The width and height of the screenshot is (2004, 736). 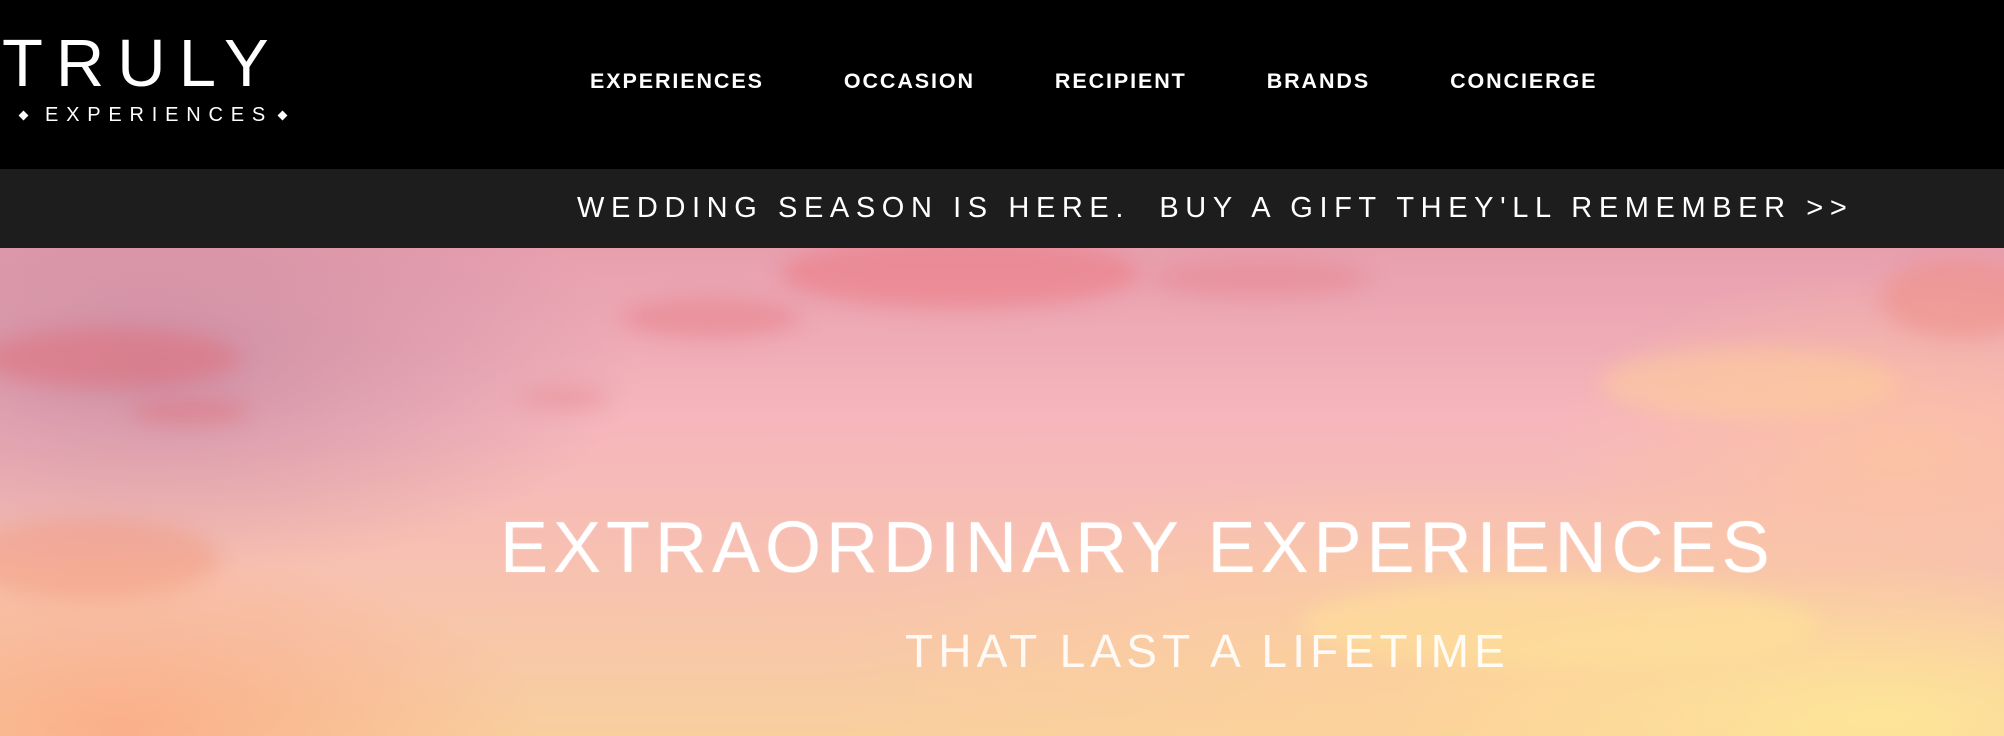 I want to click on diamond-right-icon, so click(x=282, y=115).